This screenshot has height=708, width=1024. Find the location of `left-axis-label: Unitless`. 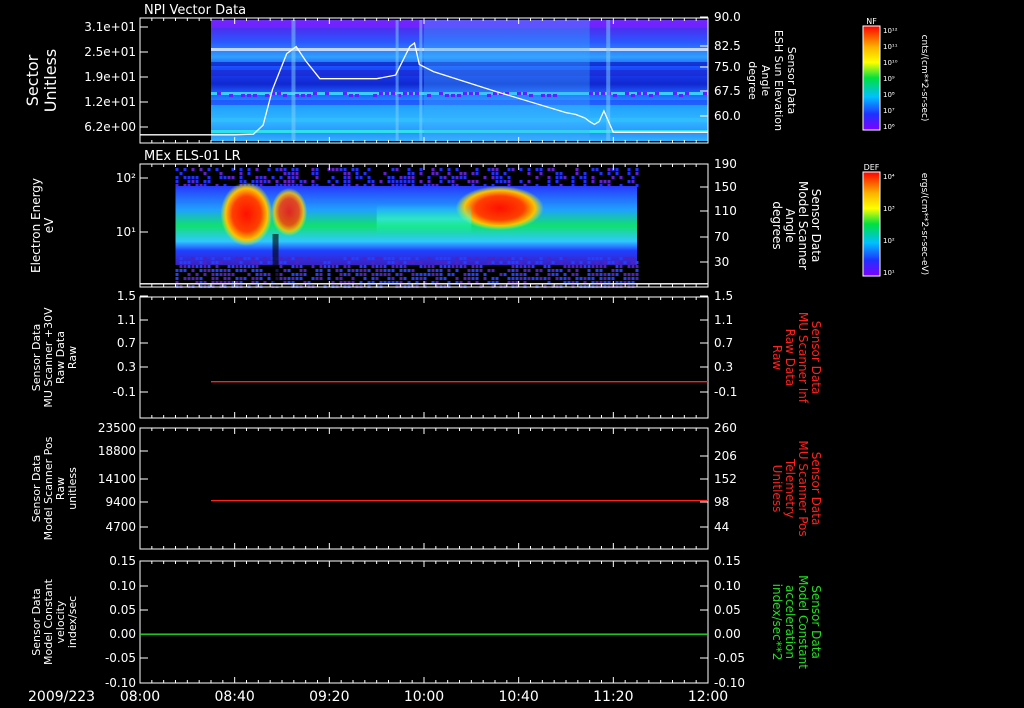

left-axis-label: Unitless is located at coordinates (50, 81).